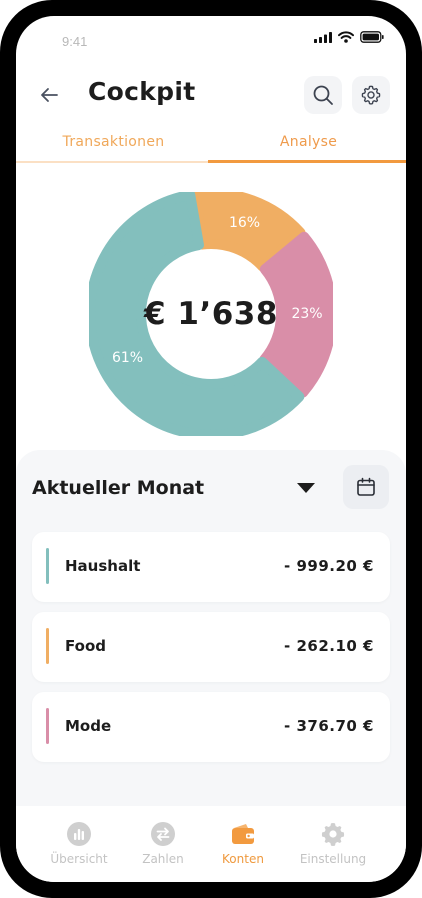  Describe the element at coordinates (346, 37) in the screenshot. I see `wifi-icon` at that location.